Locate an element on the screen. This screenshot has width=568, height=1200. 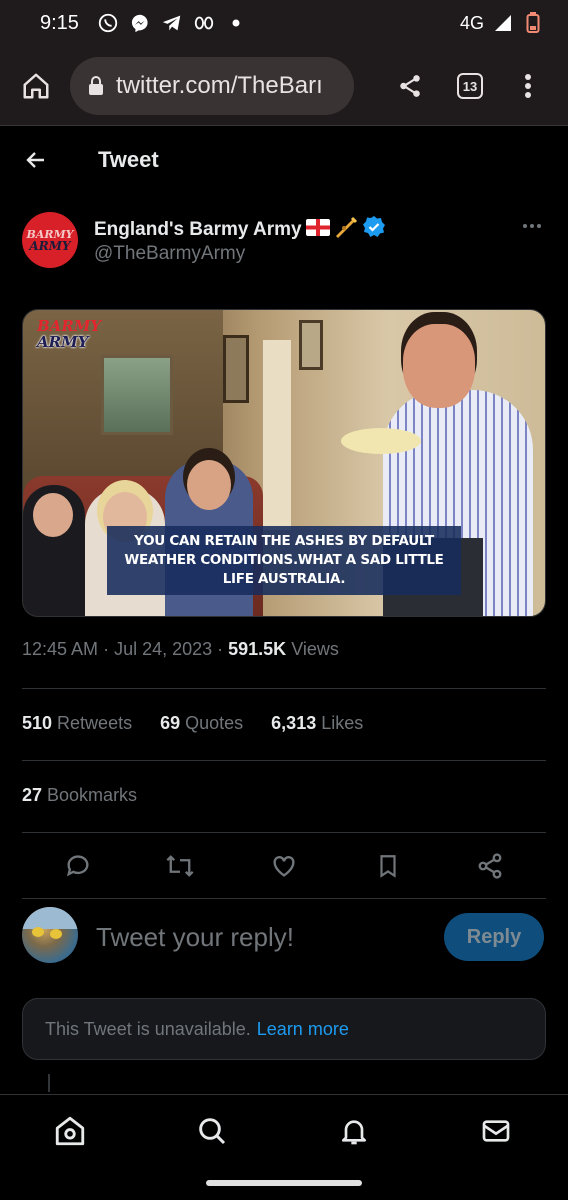
verified-badge-icon is located at coordinates (374, 230).